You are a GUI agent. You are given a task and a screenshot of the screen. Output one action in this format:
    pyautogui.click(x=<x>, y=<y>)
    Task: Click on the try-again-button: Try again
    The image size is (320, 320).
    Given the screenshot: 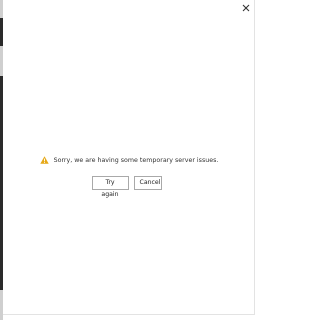 What is the action you would take?
    pyautogui.click(x=110, y=187)
    